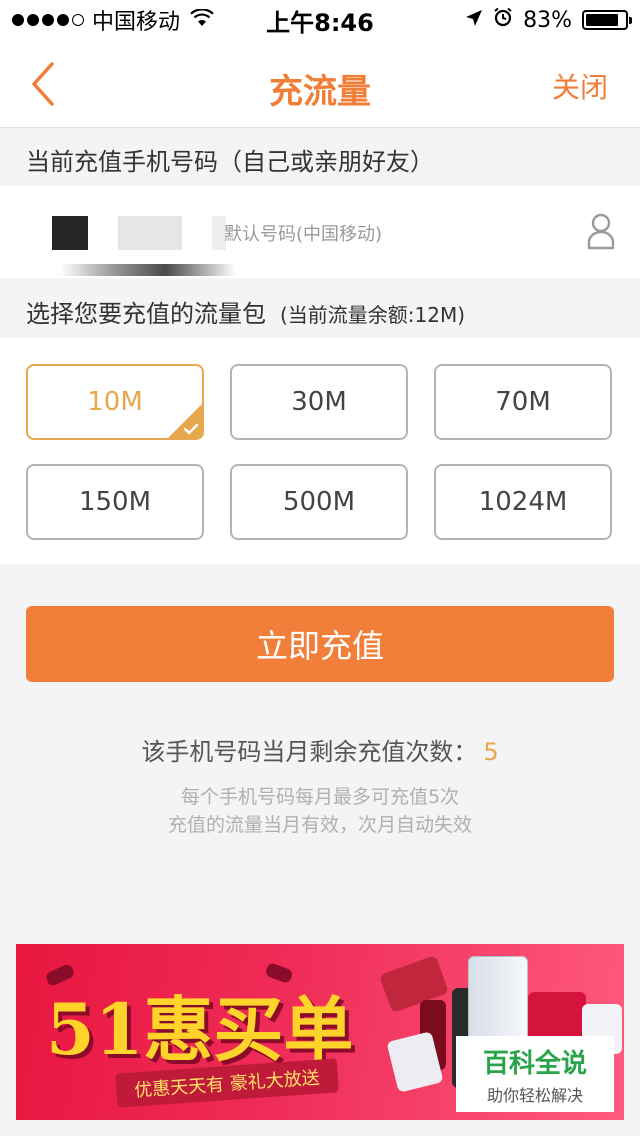 The image size is (640, 1136). I want to click on signal-strength-icon, so click(48, 20).